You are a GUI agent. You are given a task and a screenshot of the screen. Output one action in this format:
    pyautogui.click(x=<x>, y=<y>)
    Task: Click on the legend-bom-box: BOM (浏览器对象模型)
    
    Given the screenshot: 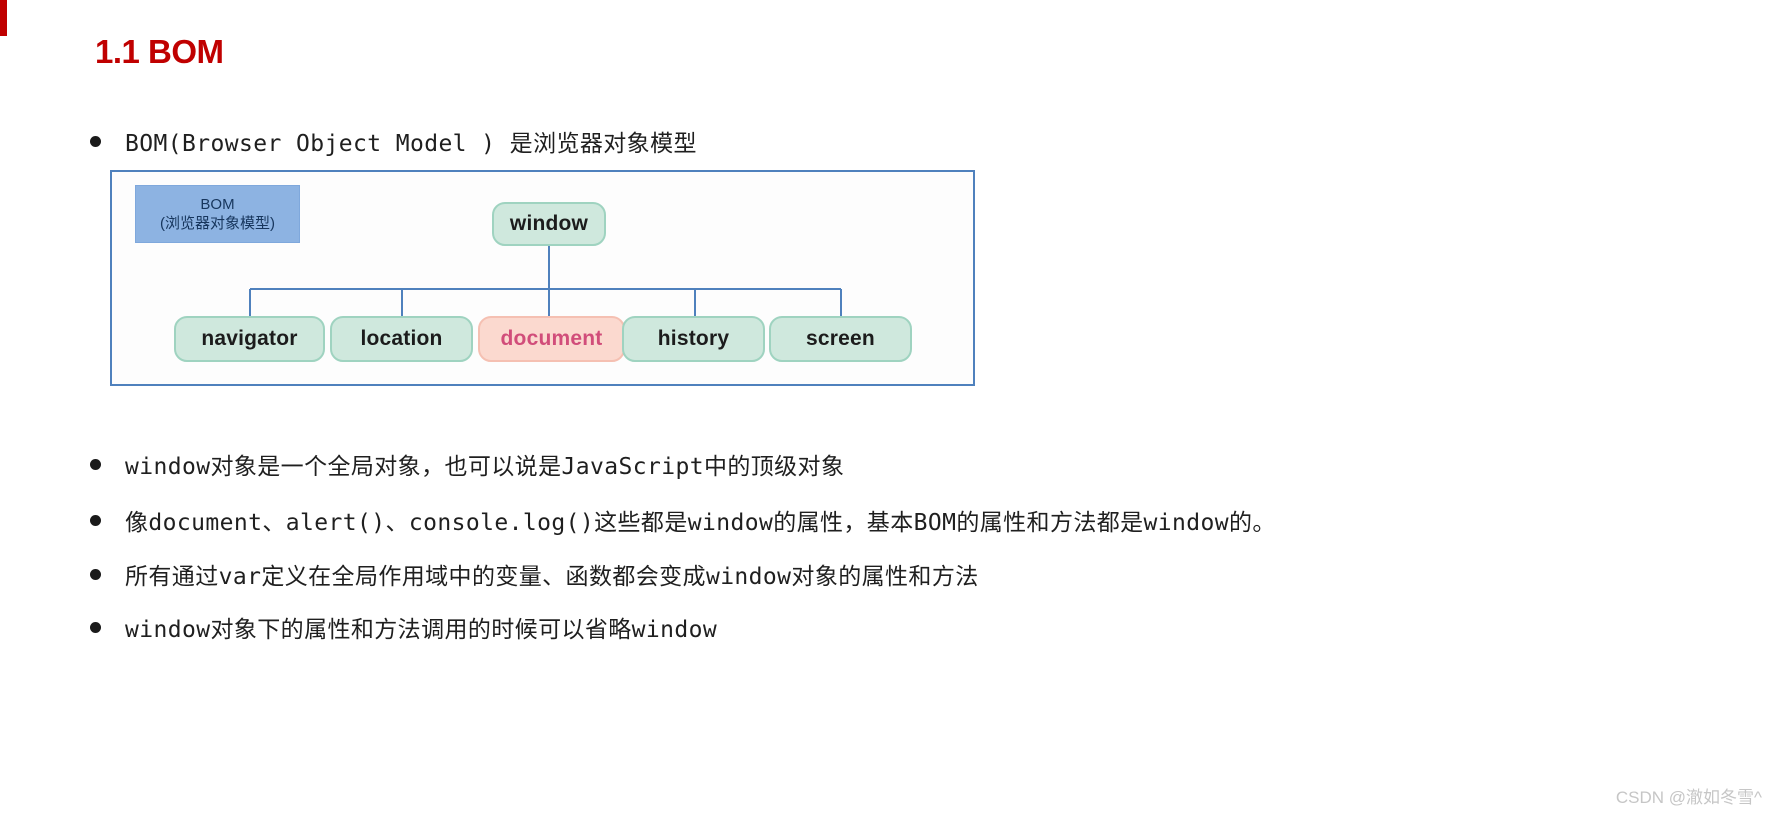 What is the action you would take?
    pyautogui.click(x=217, y=214)
    